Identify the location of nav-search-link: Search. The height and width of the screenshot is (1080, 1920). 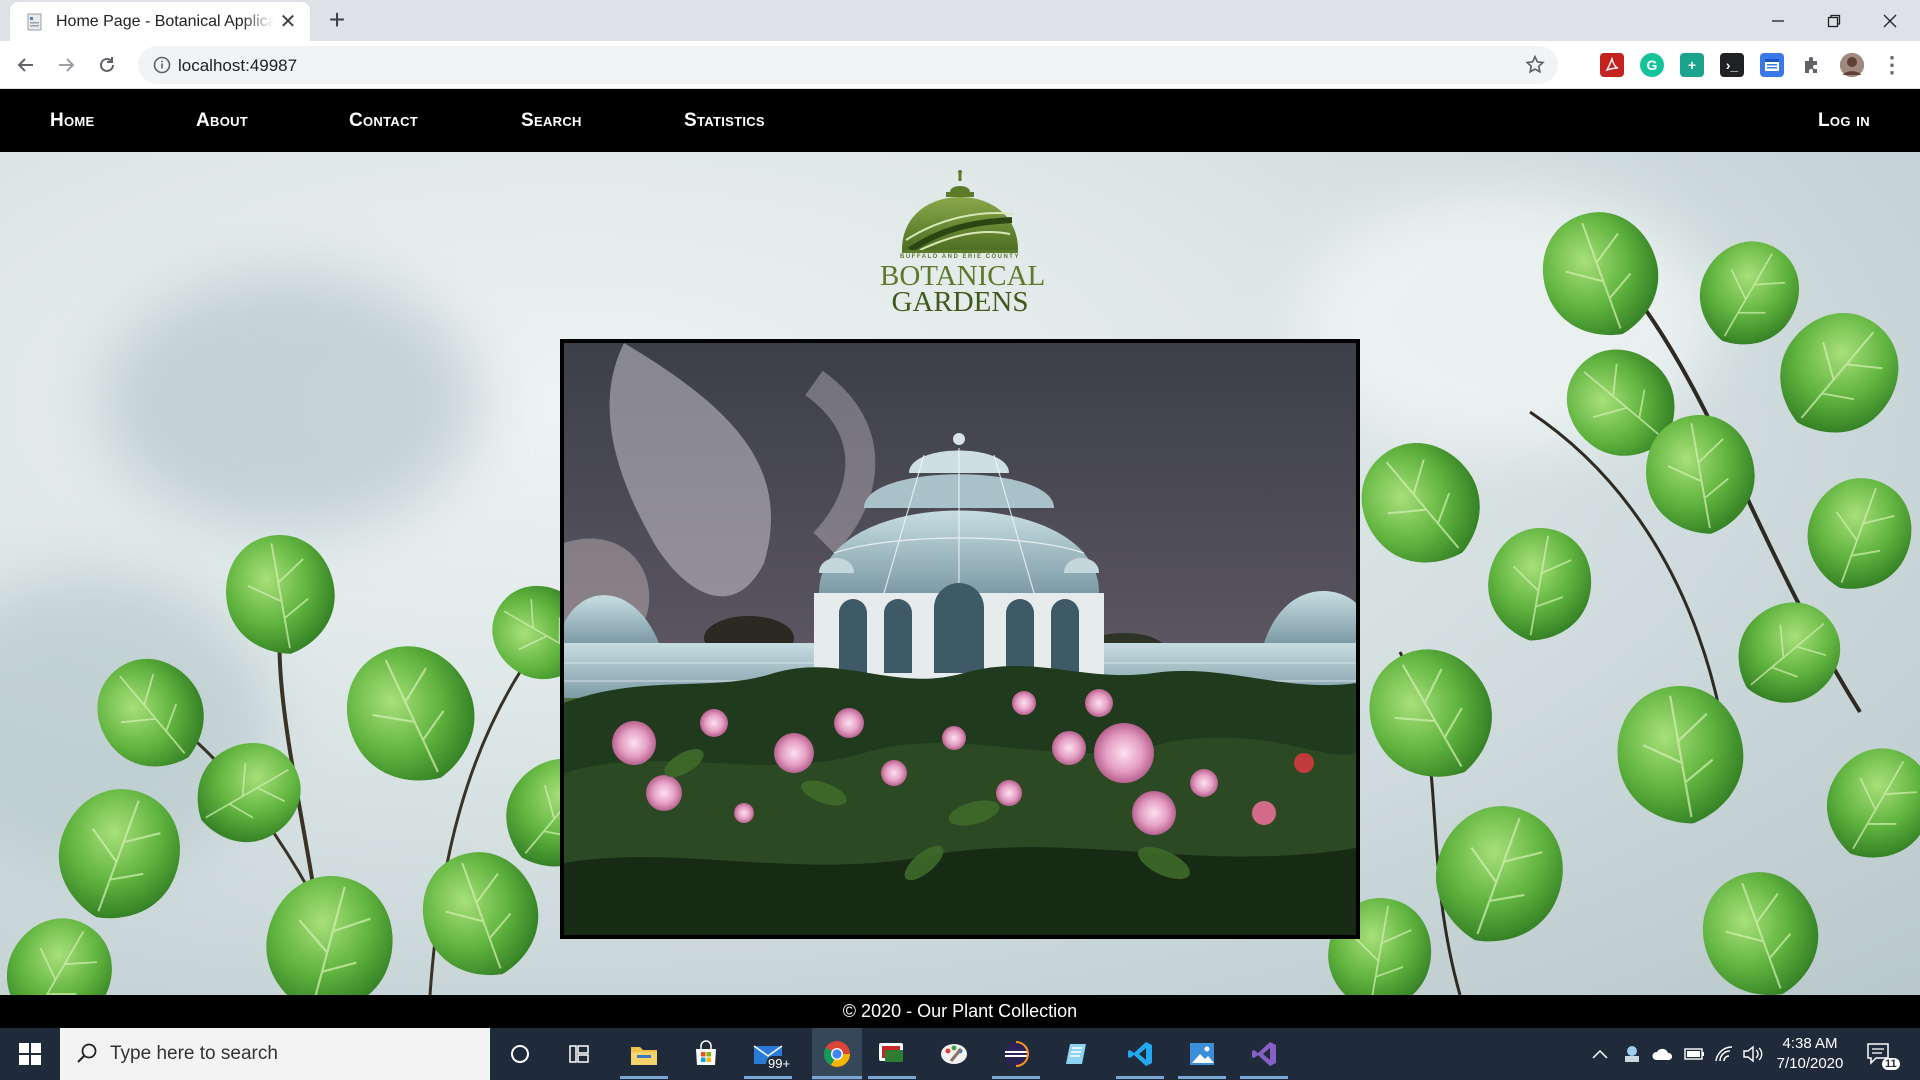
(551, 121).